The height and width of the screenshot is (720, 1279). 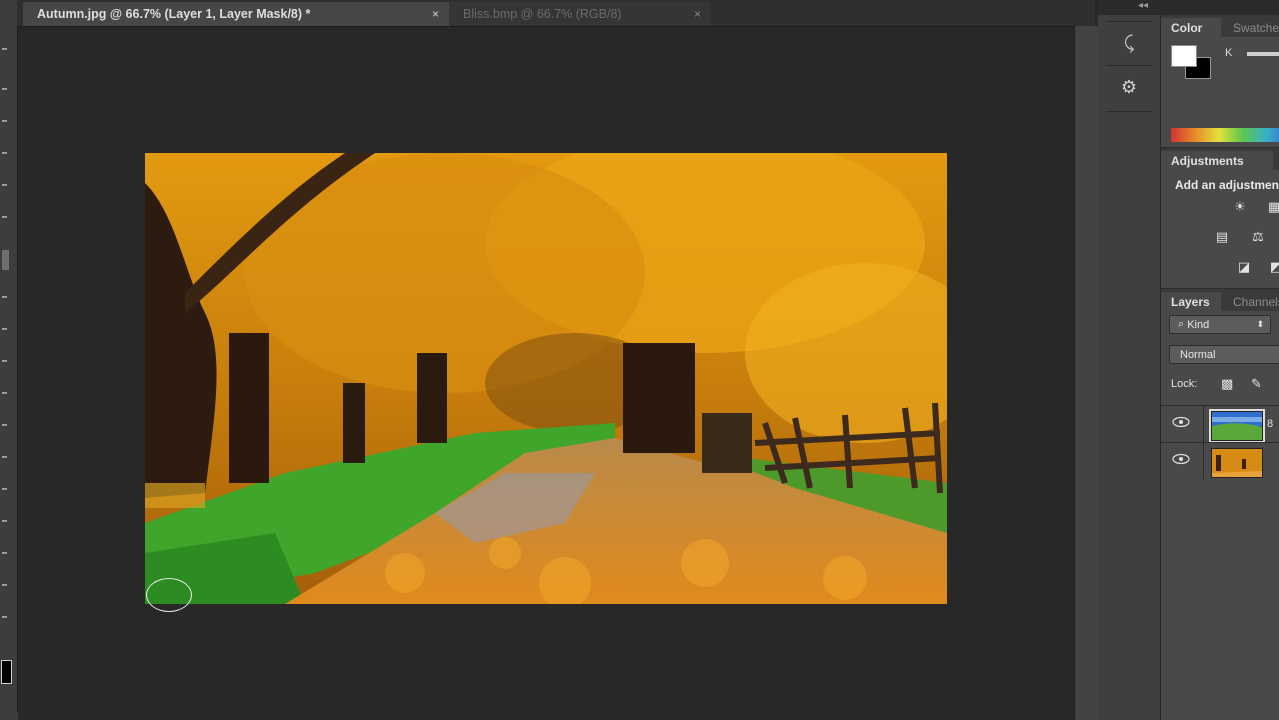 What do you see at coordinates (1237, 463) in the screenshot?
I see `layer-thumbnail-autumn` at bounding box center [1237, 463].